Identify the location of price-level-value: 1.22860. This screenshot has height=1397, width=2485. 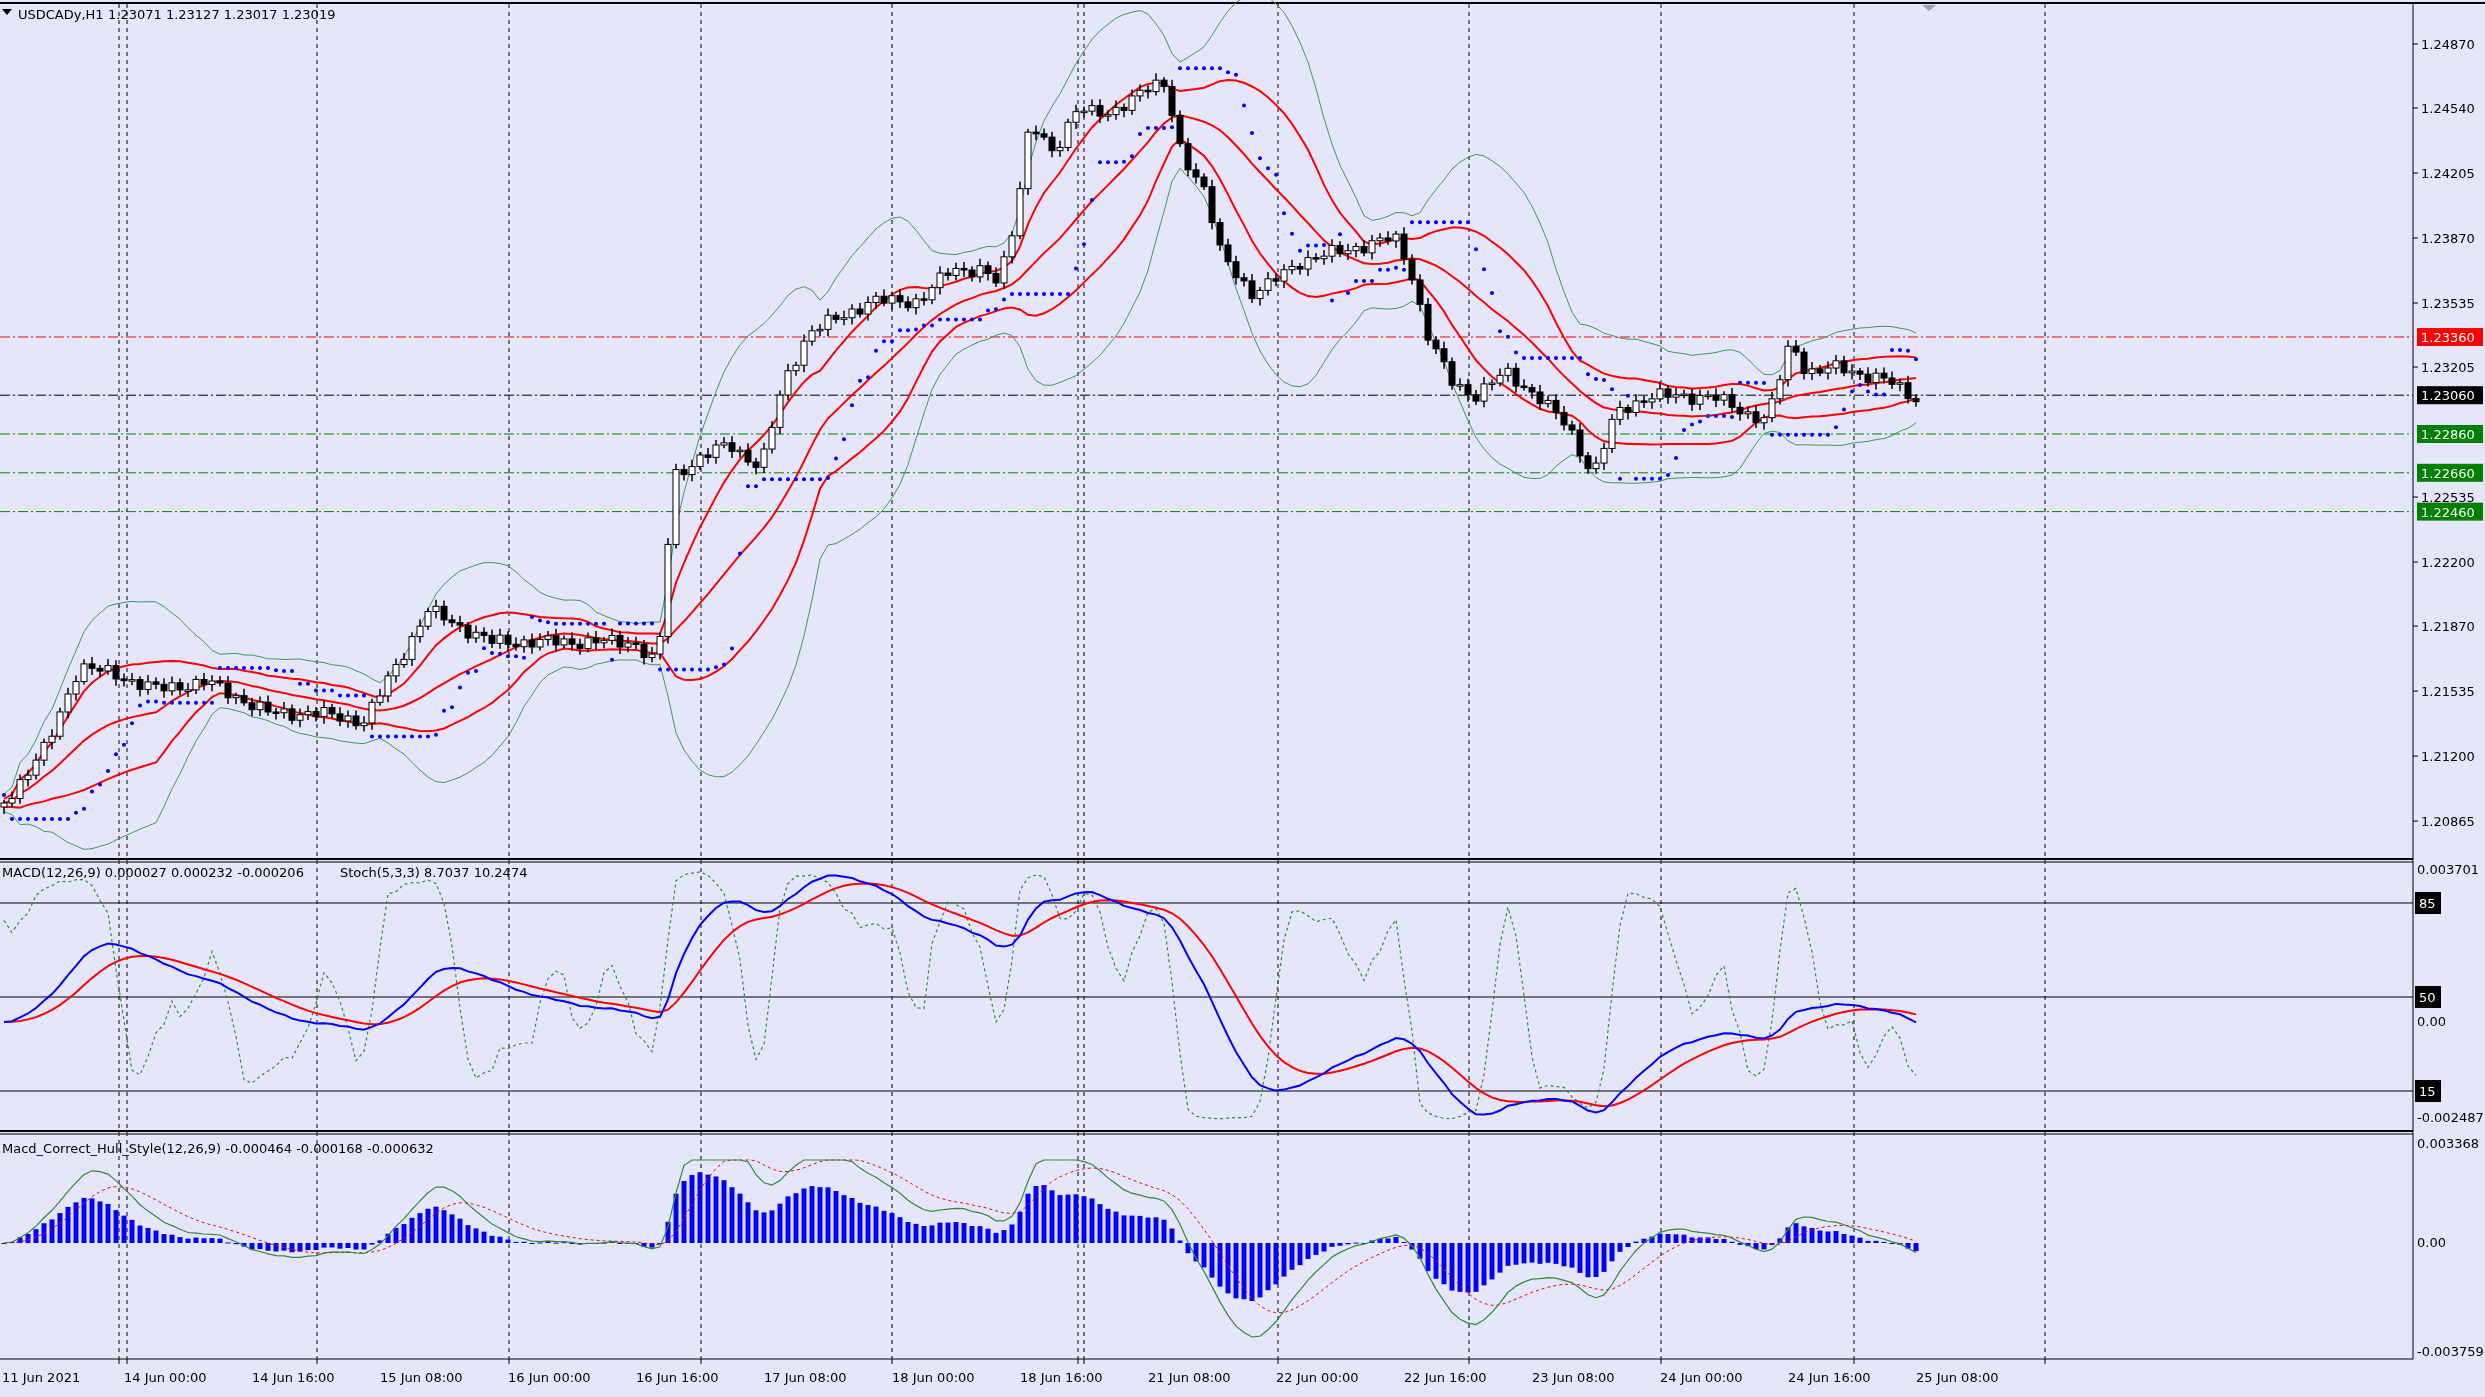
(2448, 434).